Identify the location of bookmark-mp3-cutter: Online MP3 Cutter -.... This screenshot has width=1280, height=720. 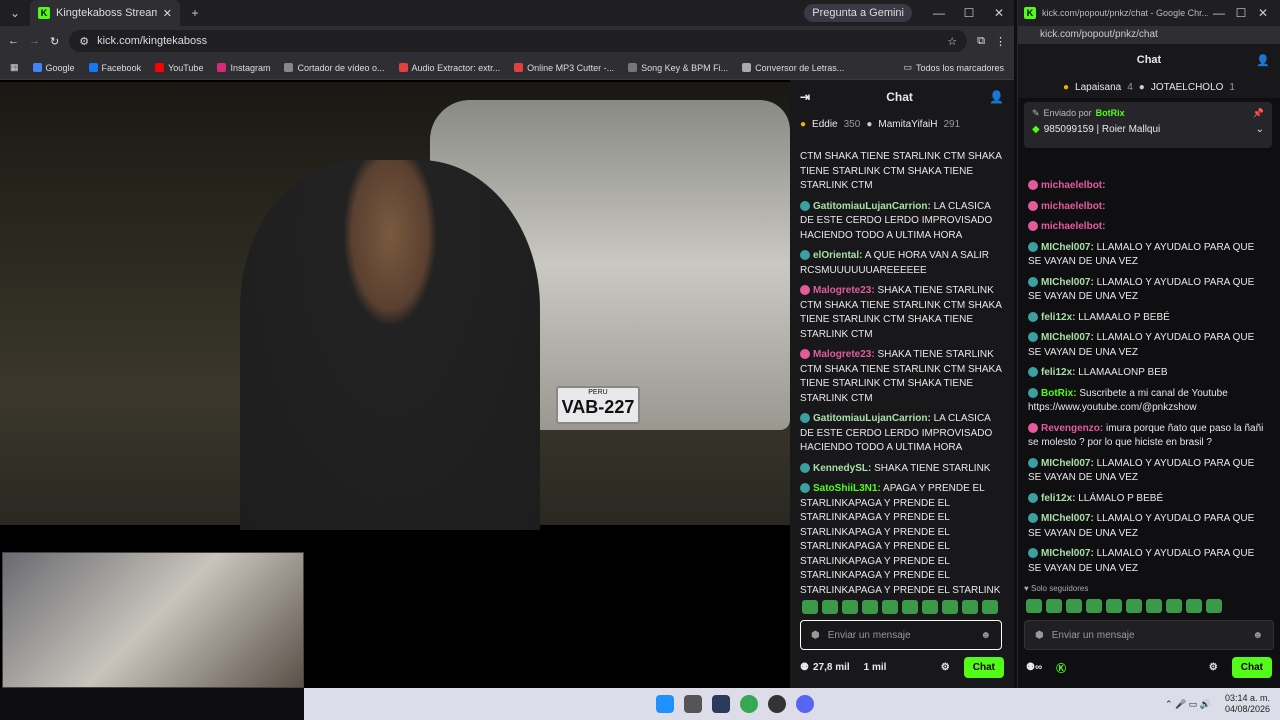
(564, 68).